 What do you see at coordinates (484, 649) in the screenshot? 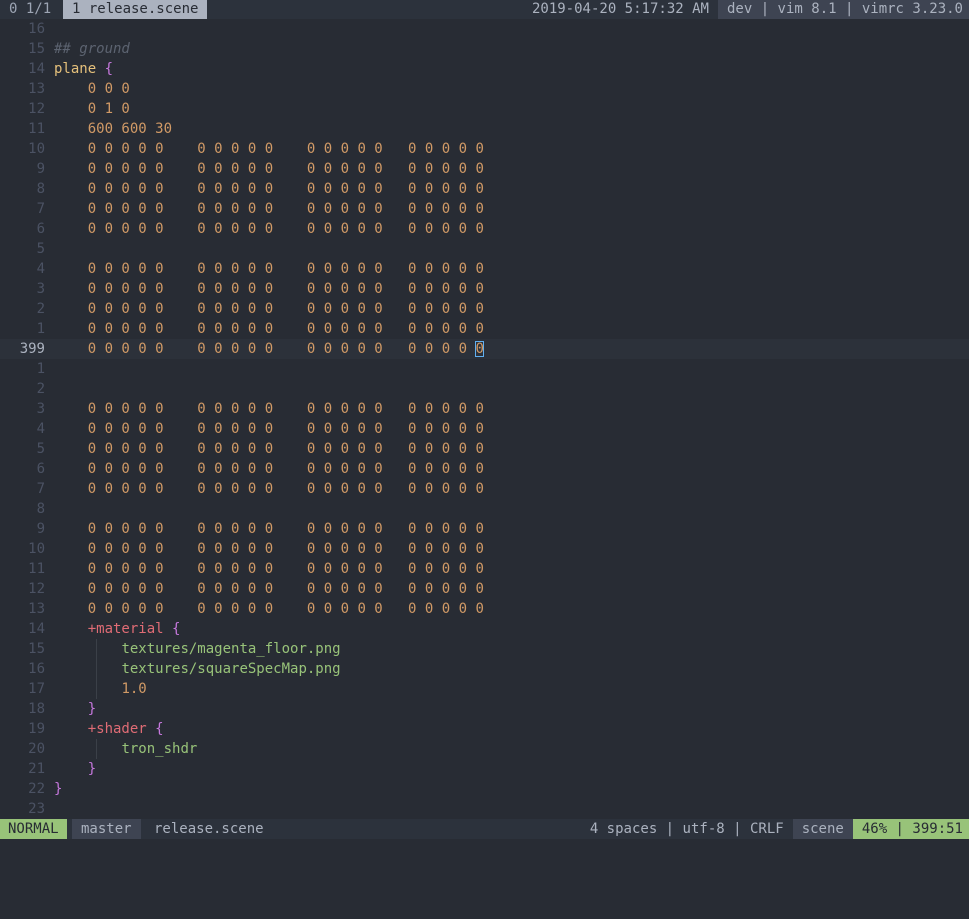
I see `code-line: 15 textures/magenta_floor.png` at bounding box center [484, 649].